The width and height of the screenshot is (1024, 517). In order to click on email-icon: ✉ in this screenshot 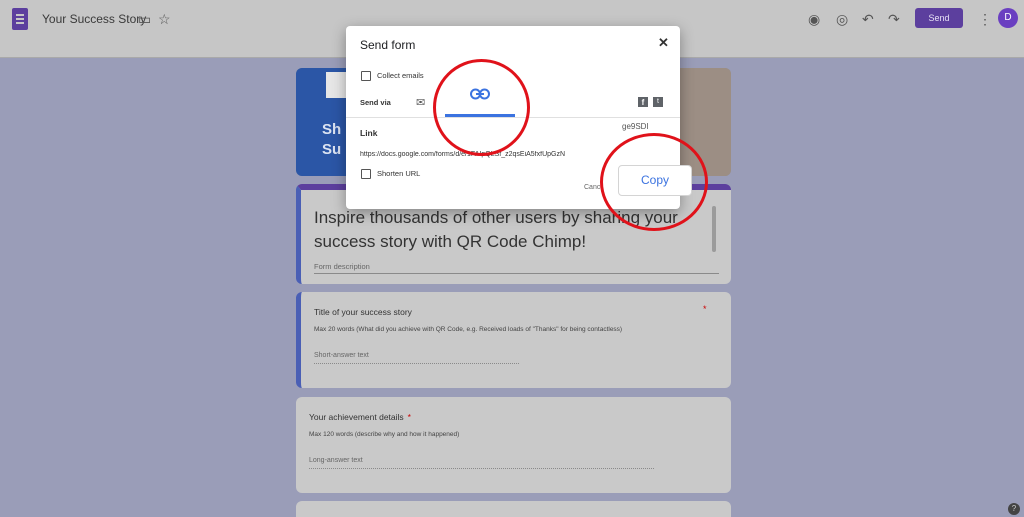, I will do `click(420, 102)`.